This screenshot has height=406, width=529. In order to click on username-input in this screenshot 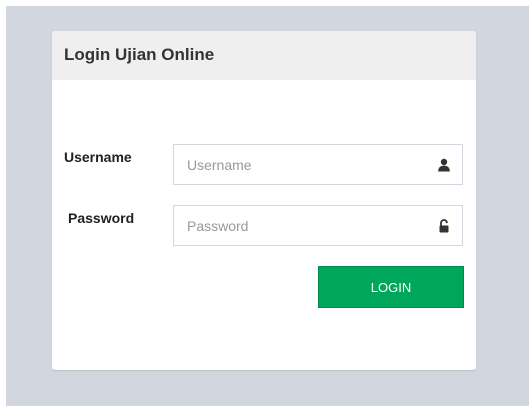, I will do `click(318, 164)`.